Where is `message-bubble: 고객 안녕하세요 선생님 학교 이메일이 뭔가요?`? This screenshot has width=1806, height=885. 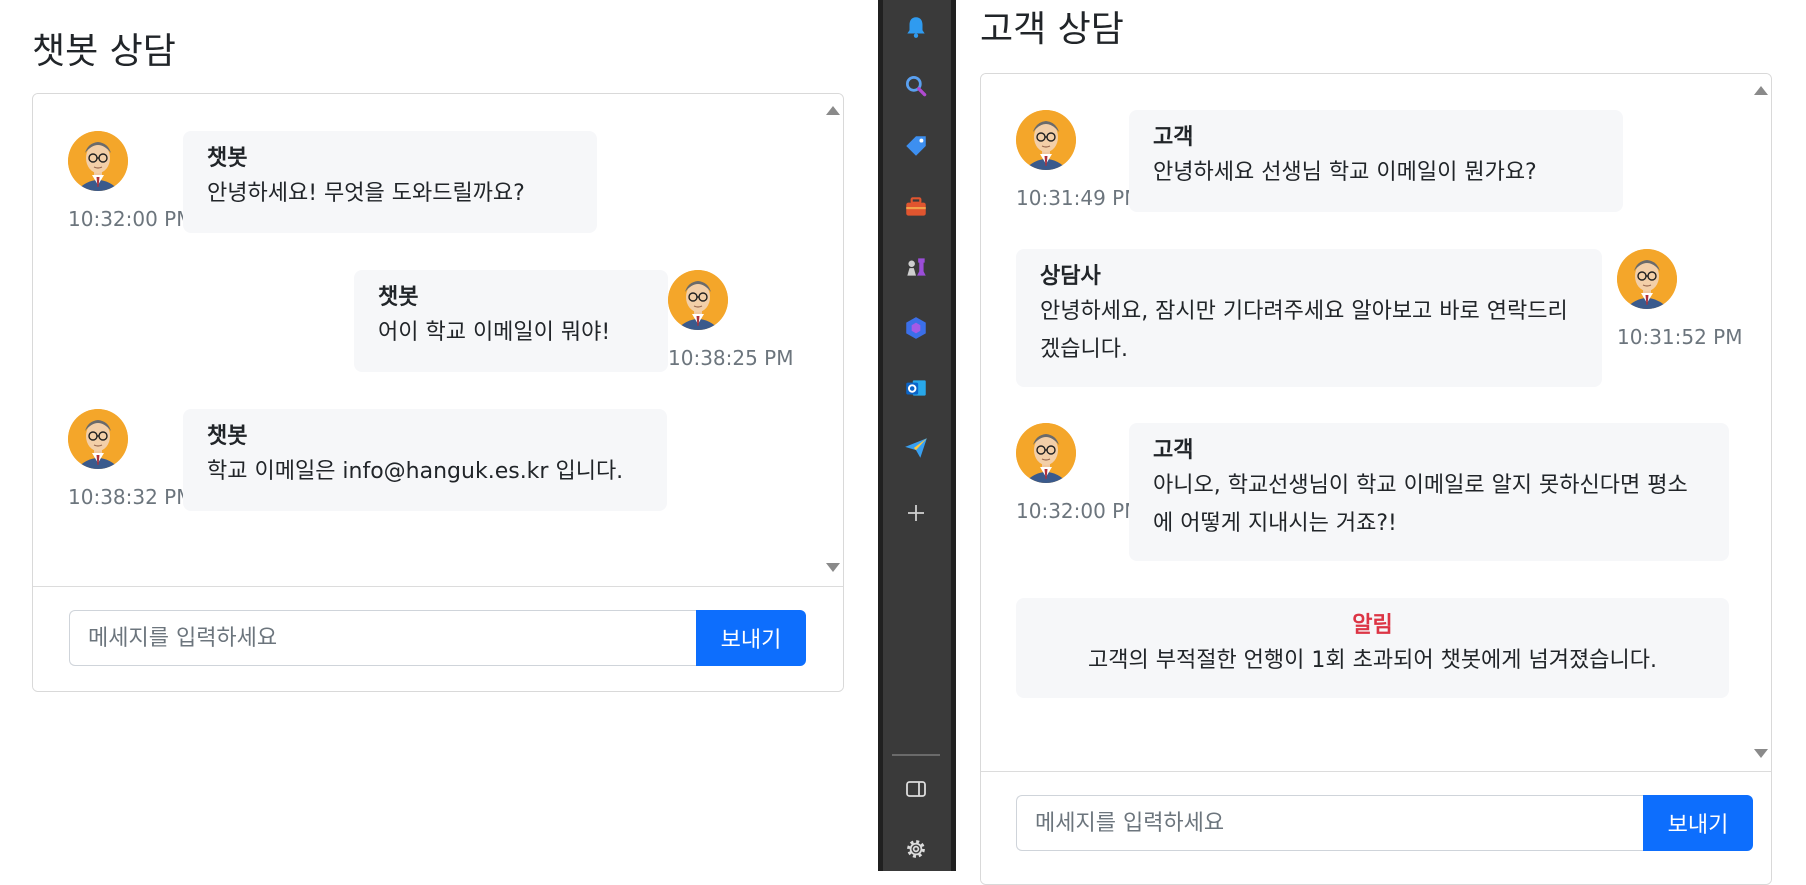 message-bubble: 고객 안녕하세요 선생님 학교 이메일이 뭔가요? is located at coordinates (1376, 161).